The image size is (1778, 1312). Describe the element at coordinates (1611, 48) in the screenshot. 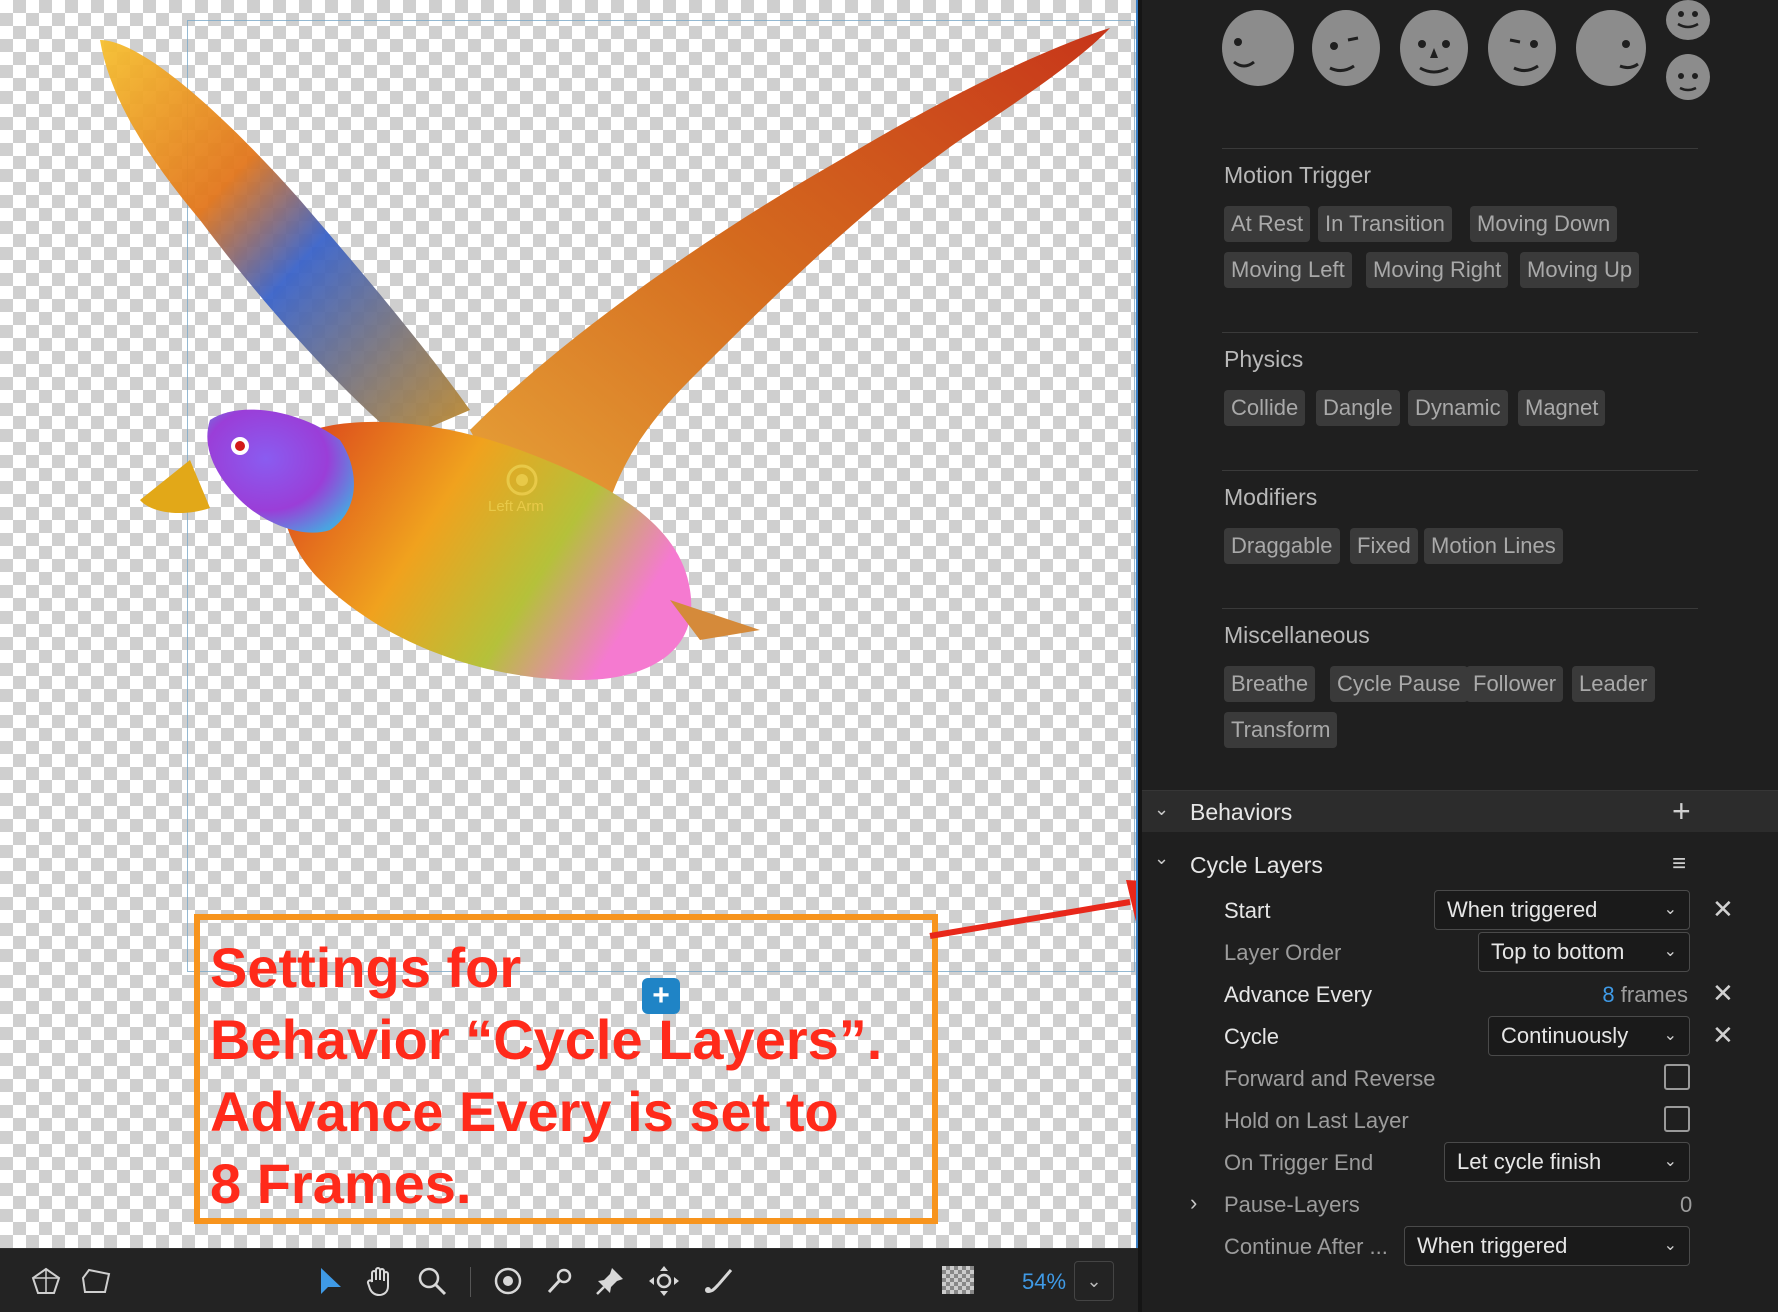

I see `face-profile-icon` at that location.